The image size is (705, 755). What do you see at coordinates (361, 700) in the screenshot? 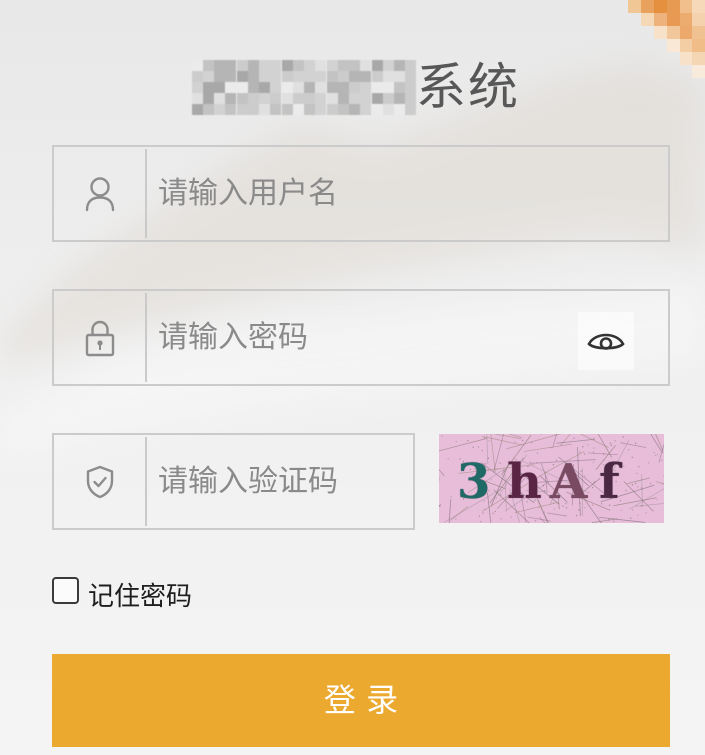
I see `login-button: 登 录` at bounding box center [361, 700].